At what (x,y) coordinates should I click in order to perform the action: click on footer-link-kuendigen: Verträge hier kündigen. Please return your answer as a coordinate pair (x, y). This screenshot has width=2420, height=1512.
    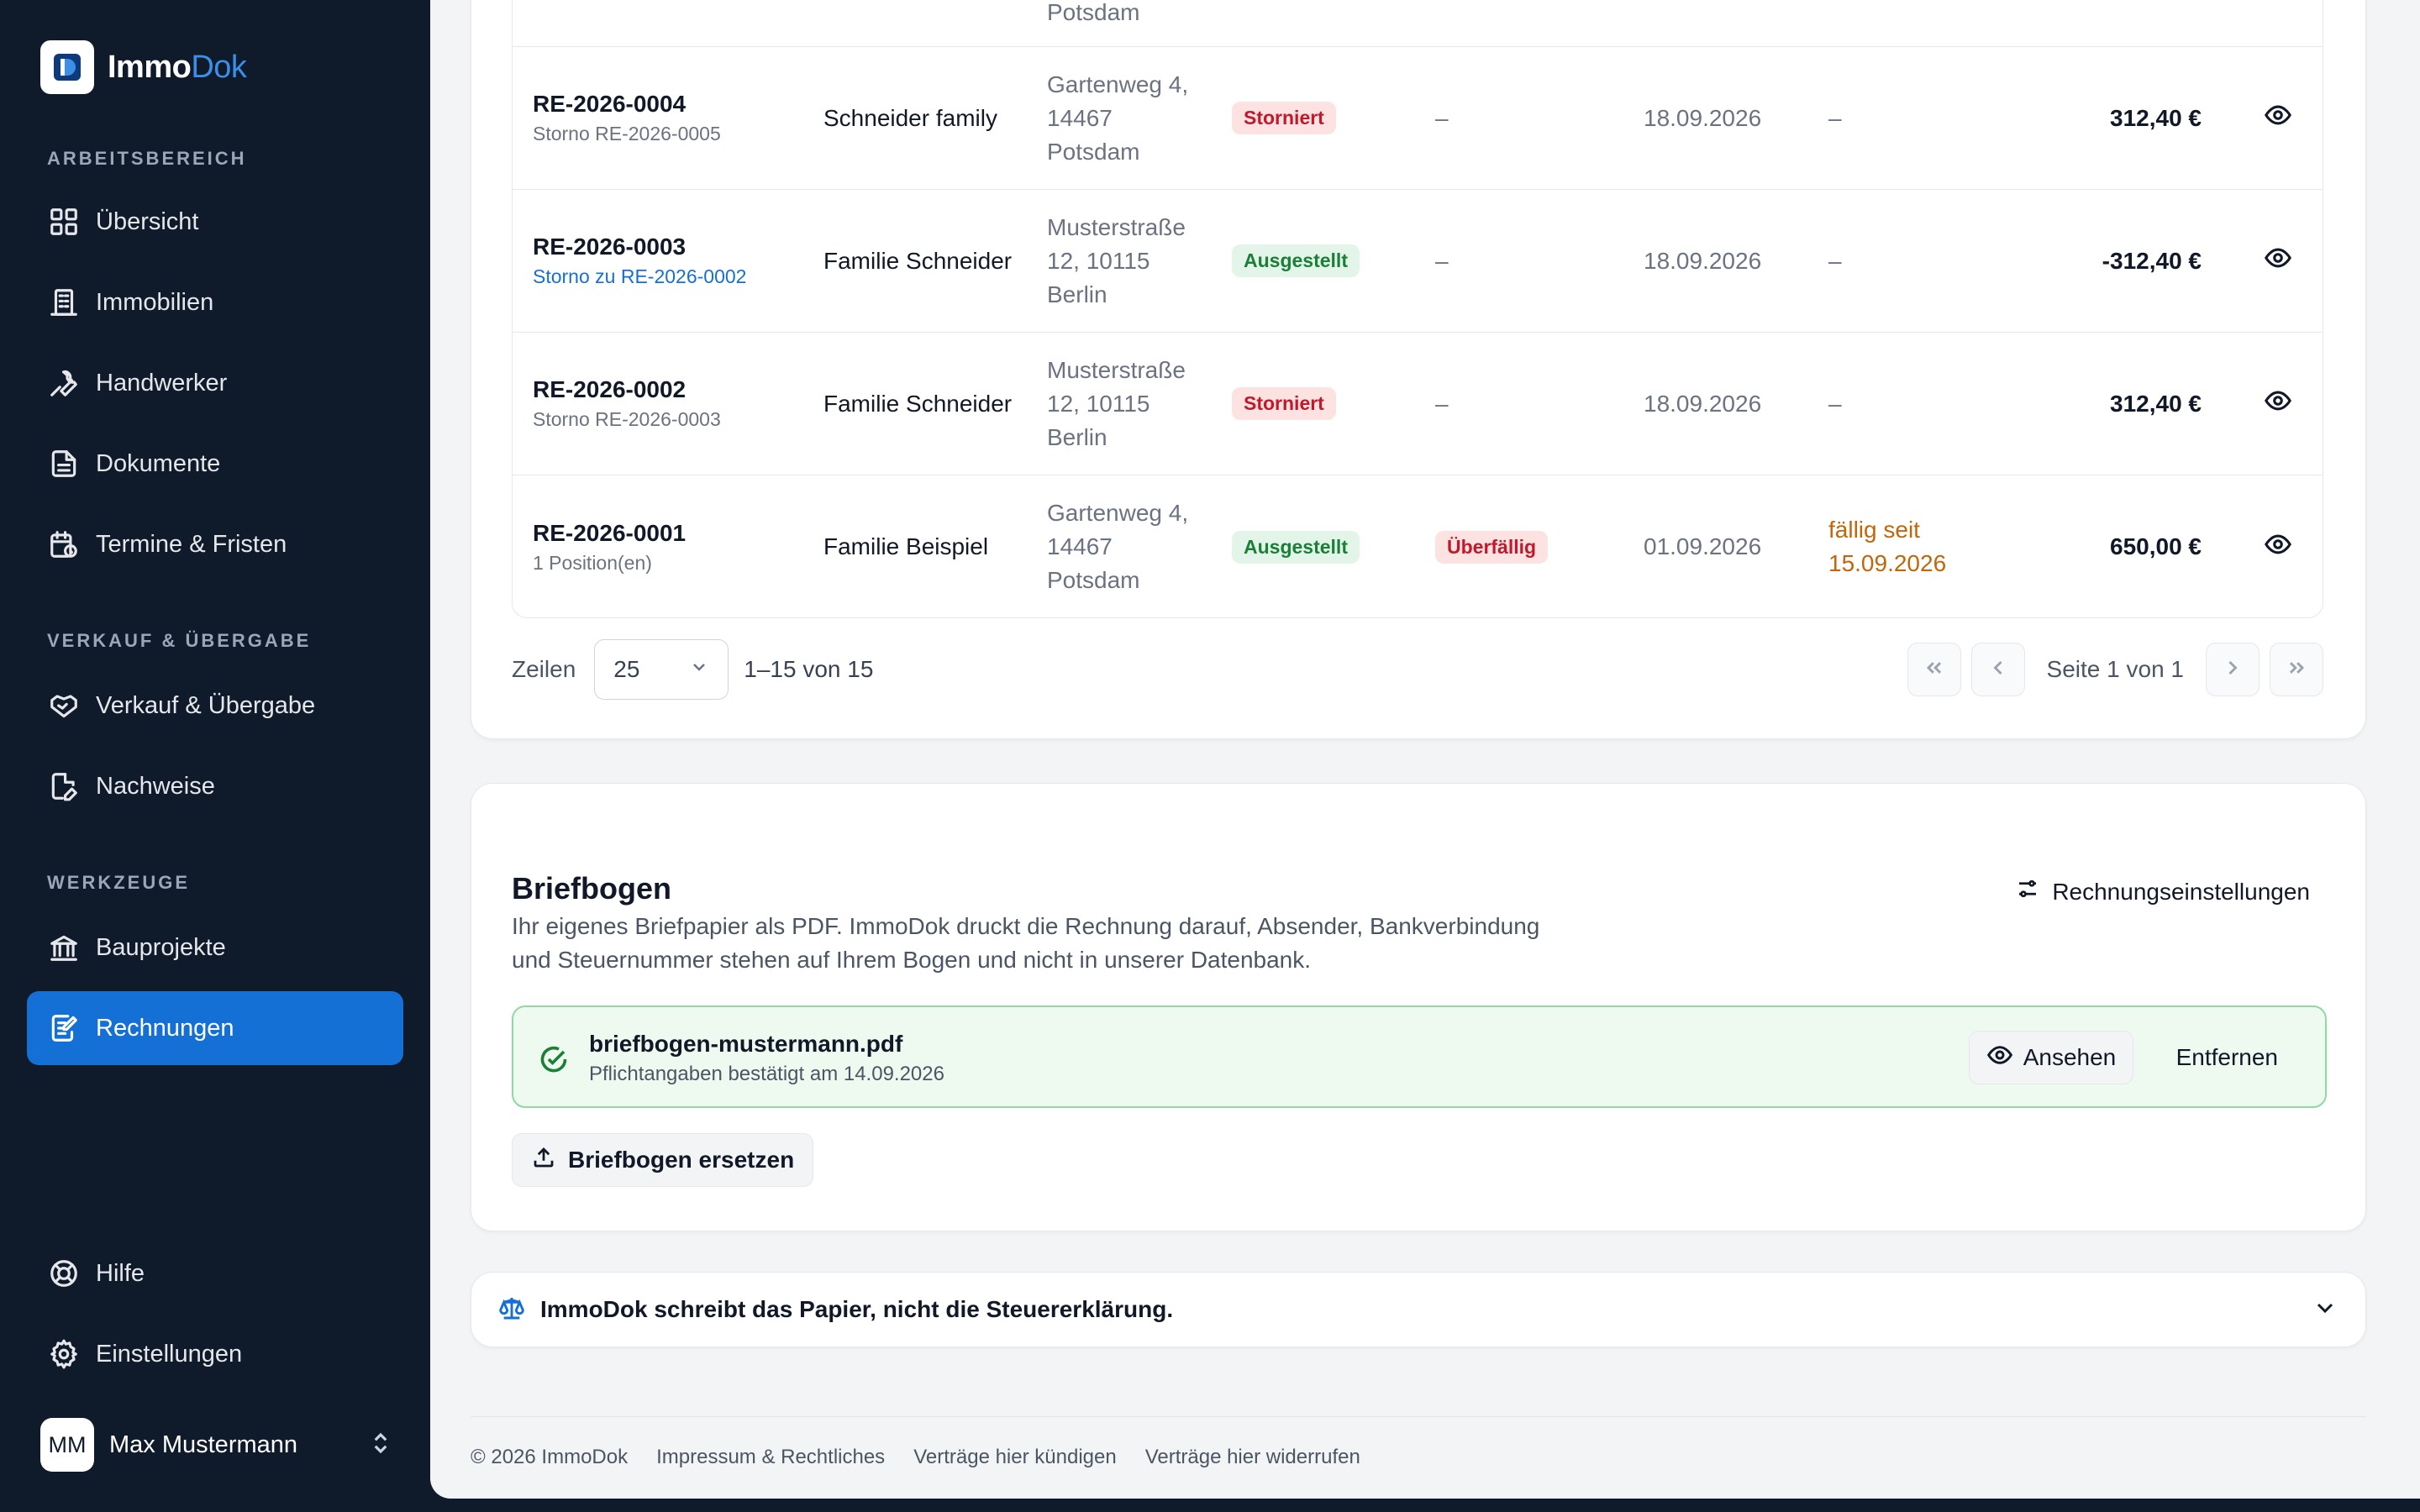
    Looking at the image, I should click on (1015, 1457).